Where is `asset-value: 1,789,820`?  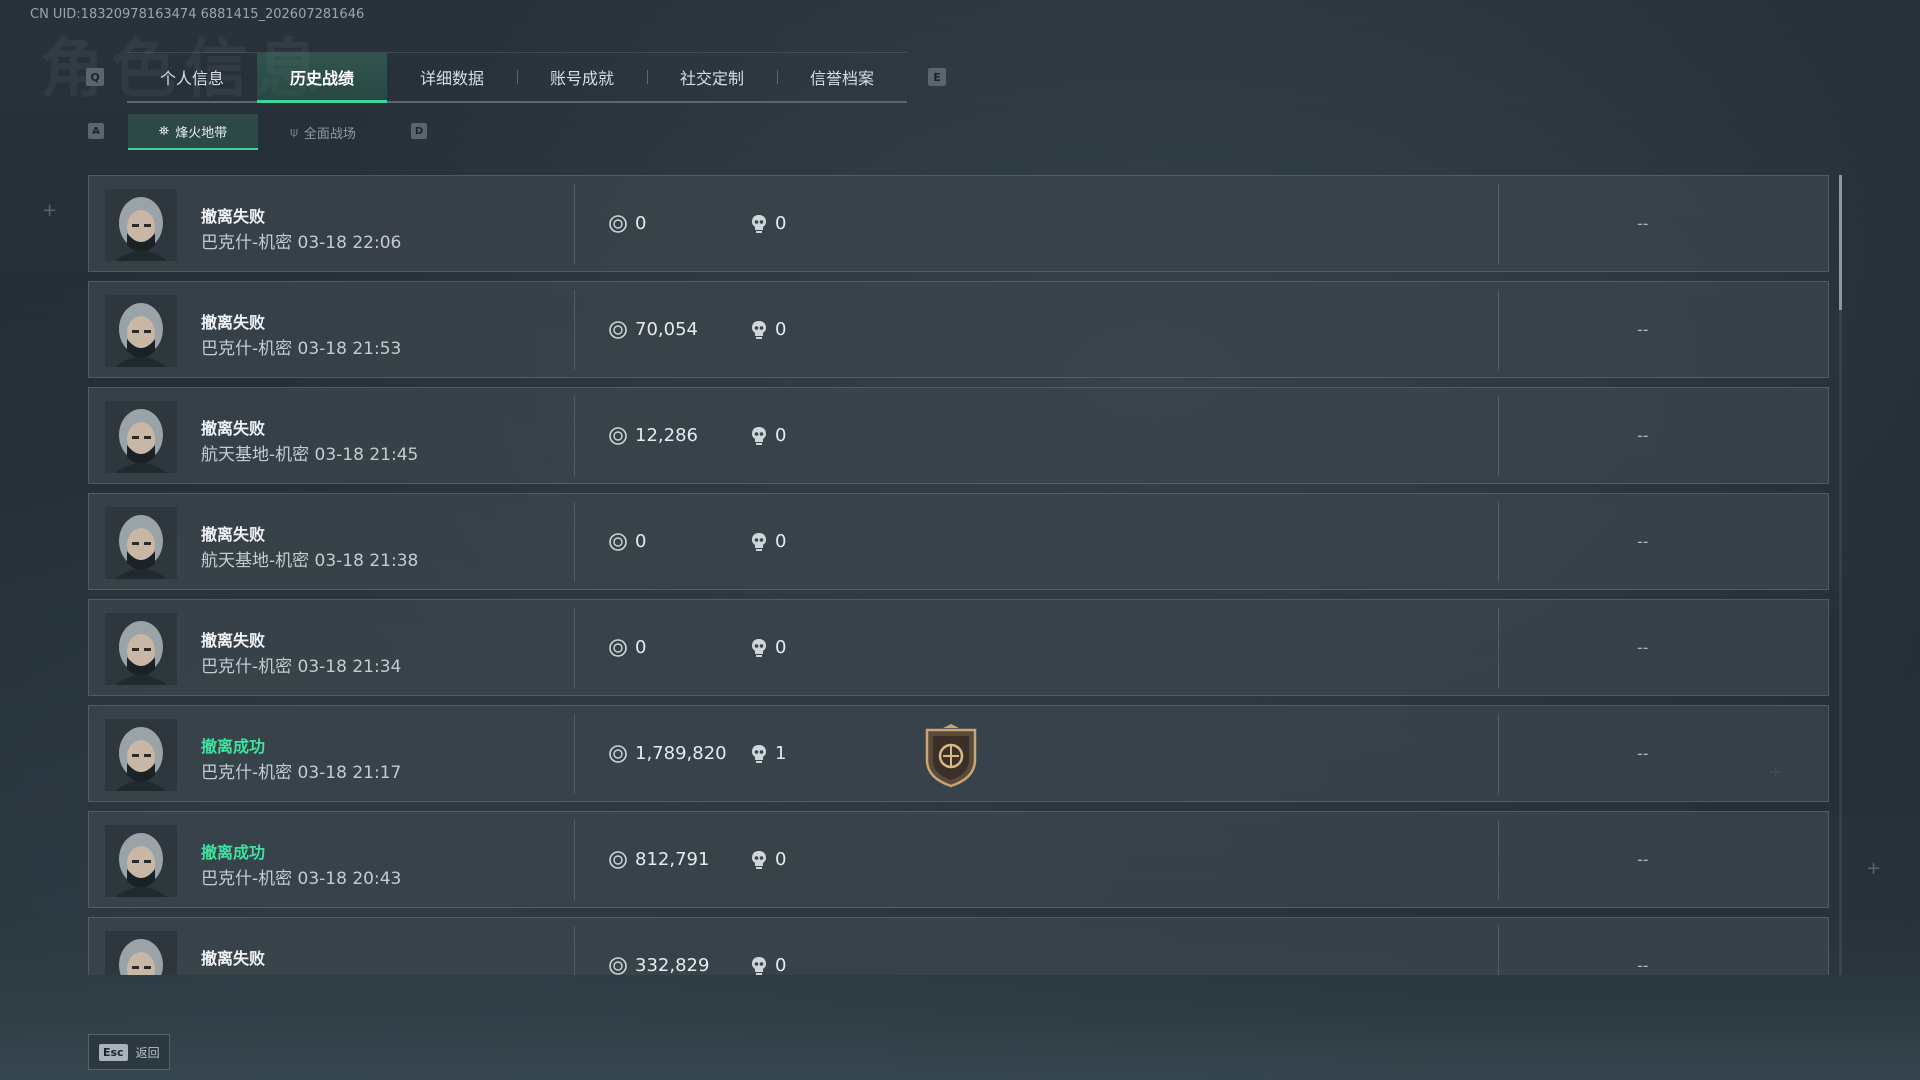 asset-value: 1,789,820 is located at coordinates (681, 753).